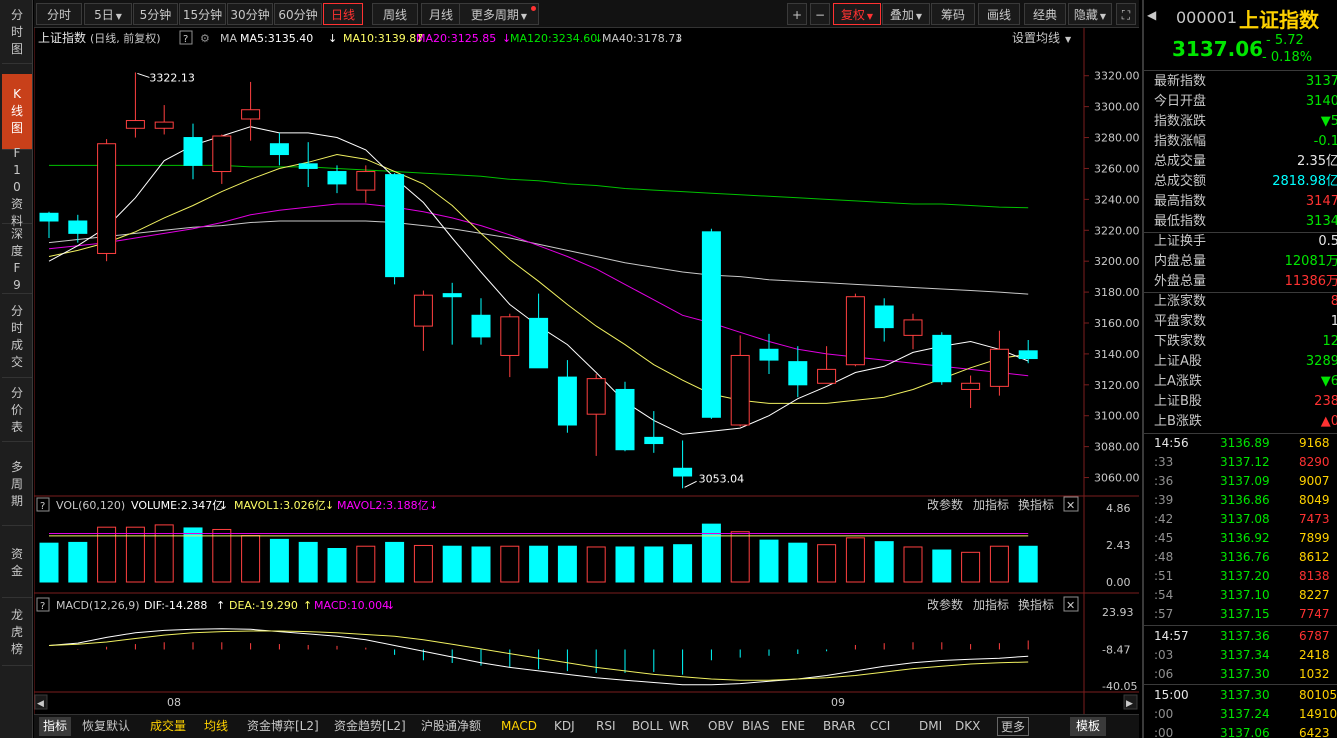 This screenshot has height=738, width=1337. I want to click on sidebar-item-3: 深度F9, so click(17, 260).